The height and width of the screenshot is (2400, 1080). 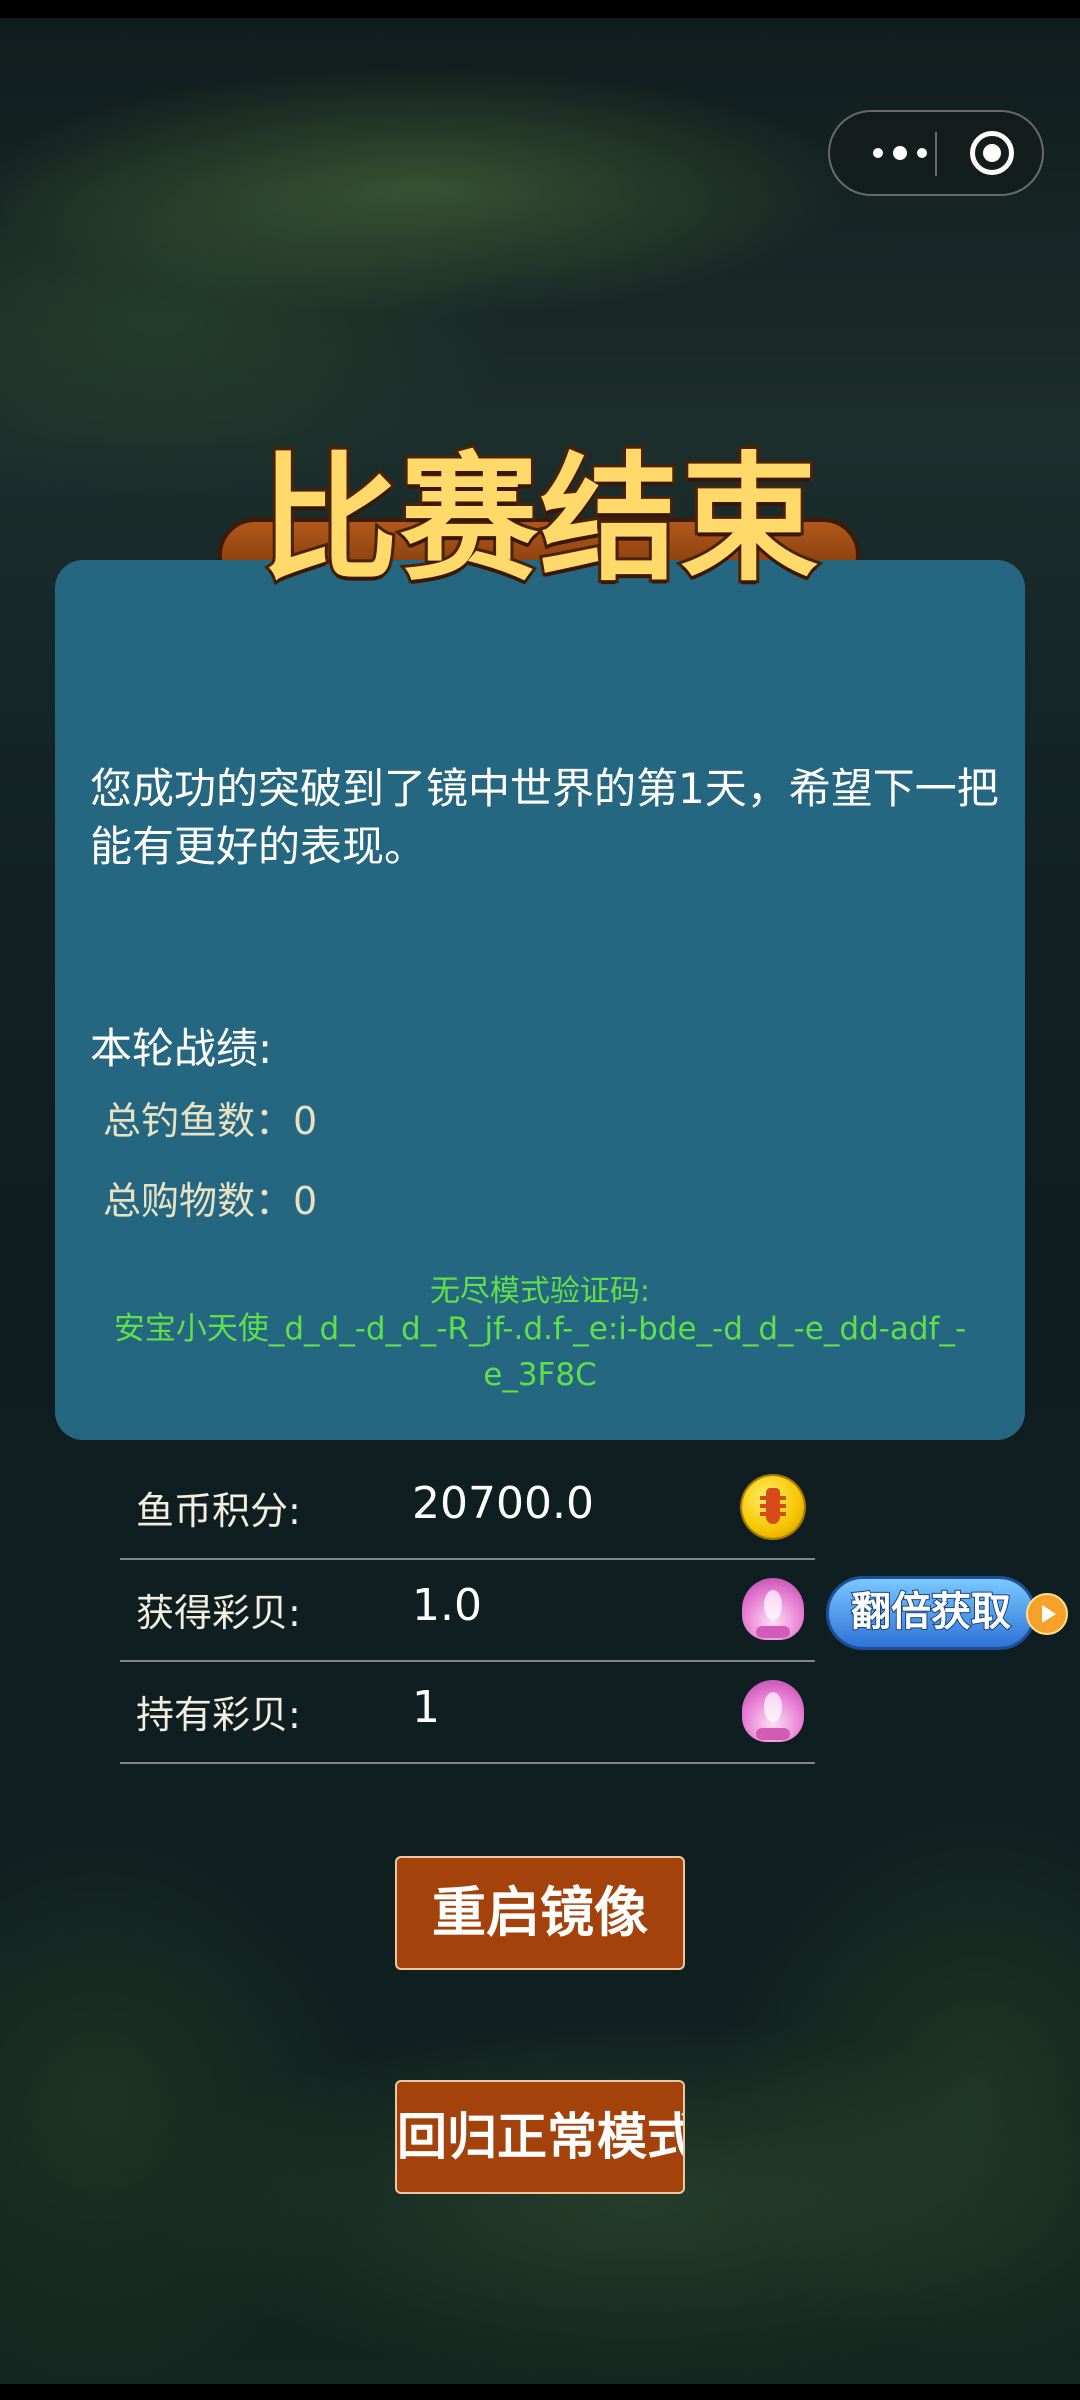 What do you see at coordinates (540, 2137) in the screenshot?
I see `return-normal-mode-button: 回归正常模式` at bounding box center [540, 2137].